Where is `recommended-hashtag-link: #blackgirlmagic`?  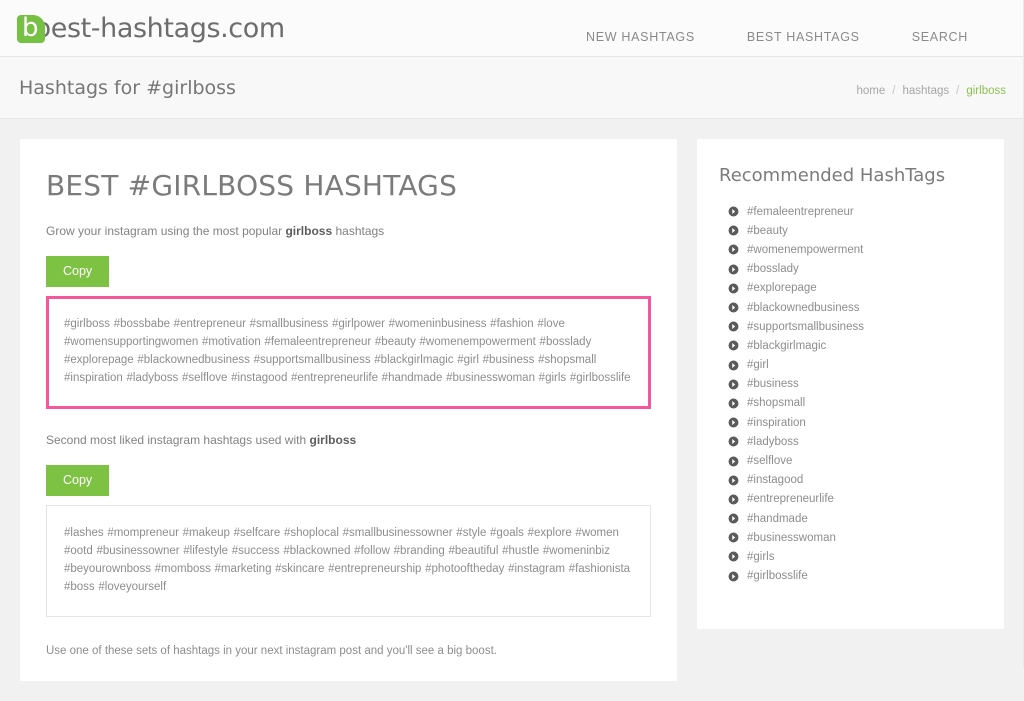 recommended-hashtag-link: #blackgirlmagic is located at coordinates (786, 346).